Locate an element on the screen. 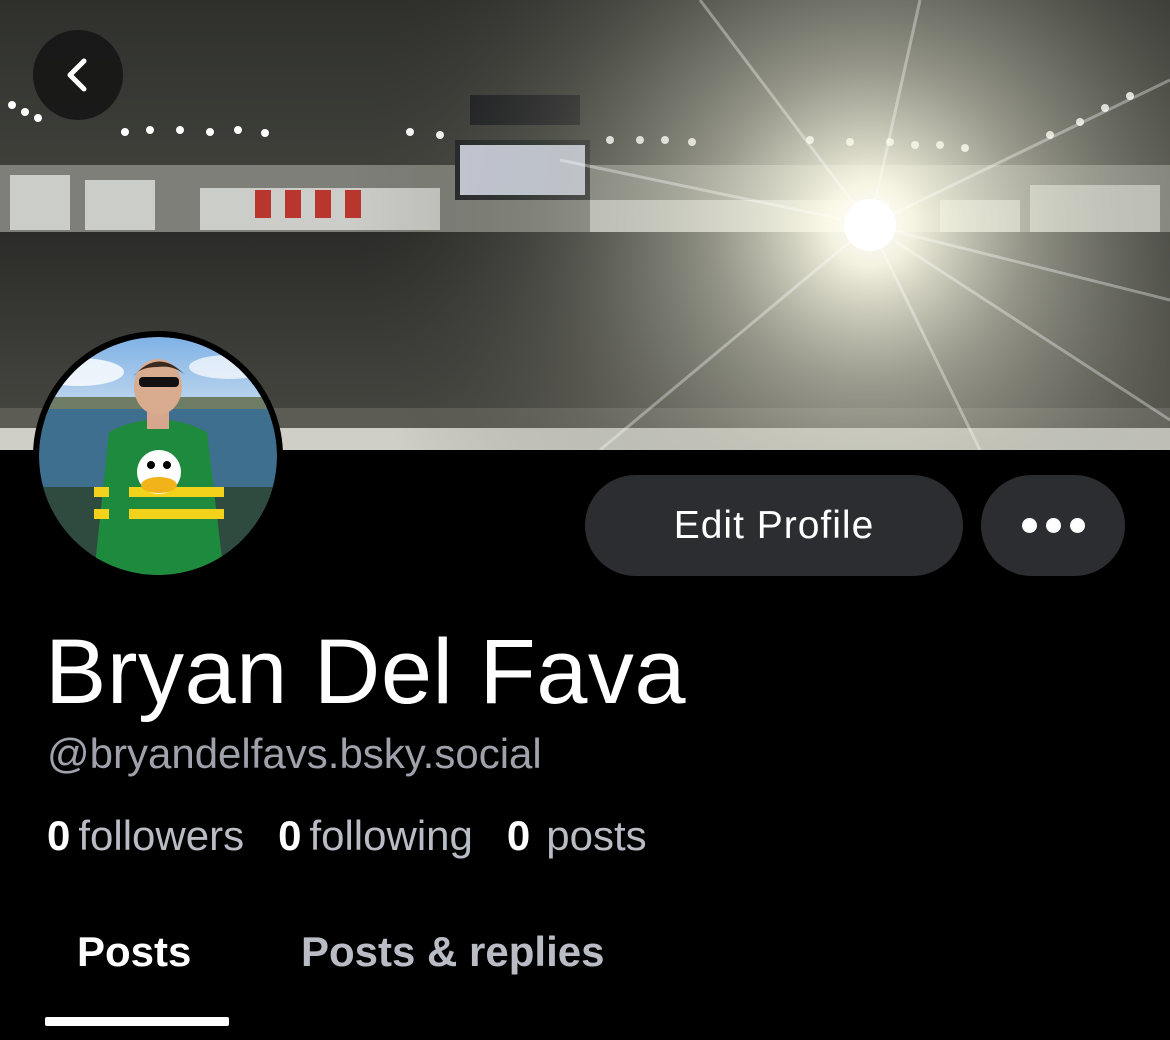 The height and width of the screenshot is (1040, 1170). active-tab-indicator is located at coordinates (137, 1021).